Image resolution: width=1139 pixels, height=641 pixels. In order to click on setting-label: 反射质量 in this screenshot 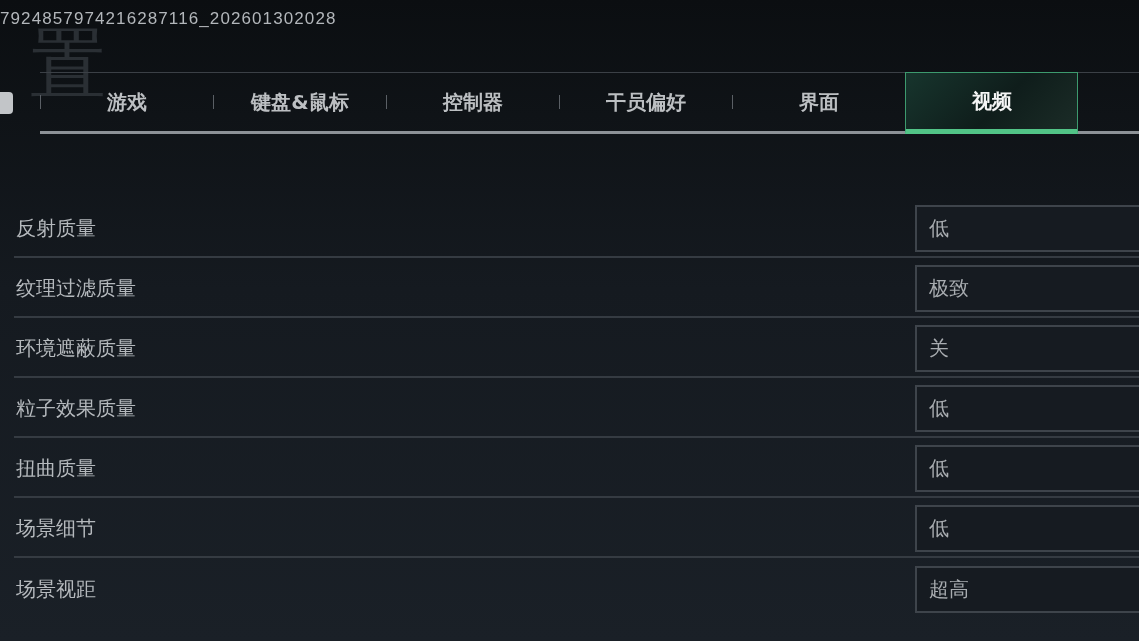, I will do `click(55, 228)`.